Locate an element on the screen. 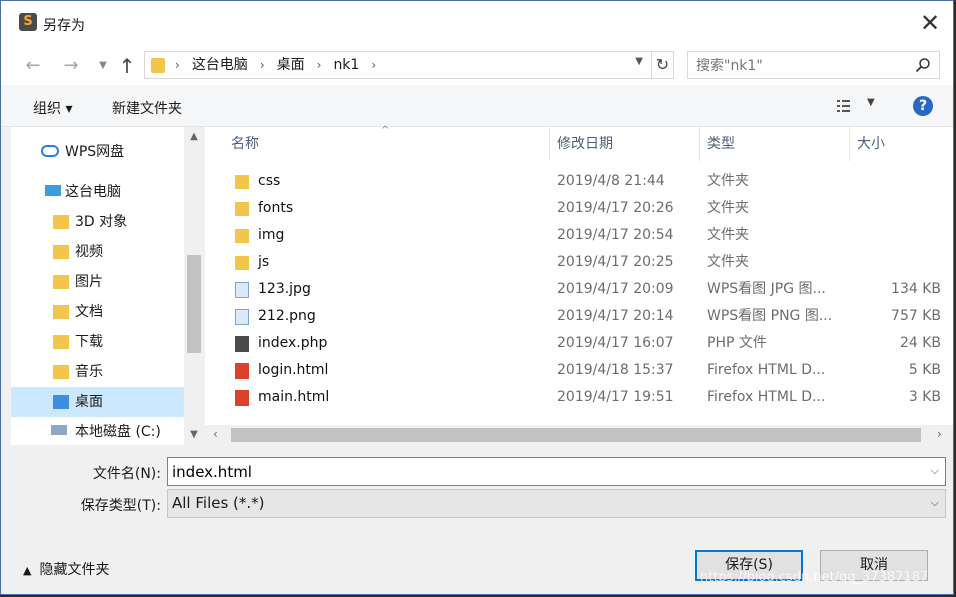  file-row: css 2019/4/8 21:44 文件夹 is located at coordinates (579, 181).